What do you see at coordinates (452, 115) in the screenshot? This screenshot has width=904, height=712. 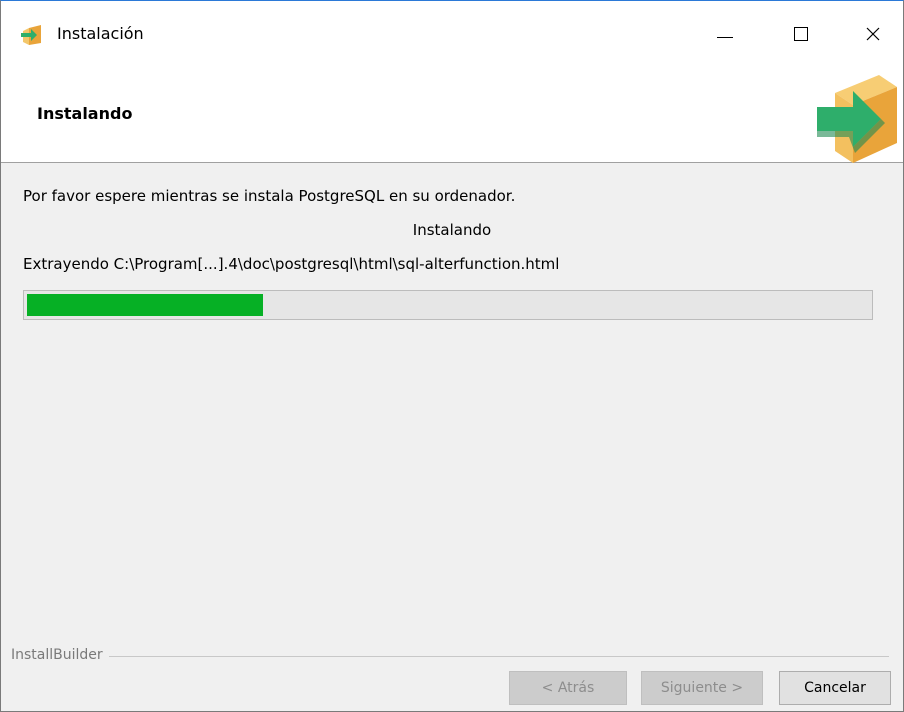 I see `wizard-header: Instalando` at bounding box center [452, 115].